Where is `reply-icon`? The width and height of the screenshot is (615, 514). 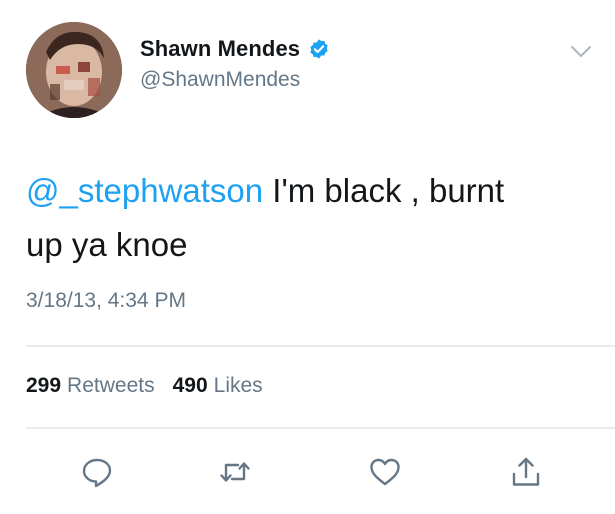
reply-icon is located at coordinates (97, 473).